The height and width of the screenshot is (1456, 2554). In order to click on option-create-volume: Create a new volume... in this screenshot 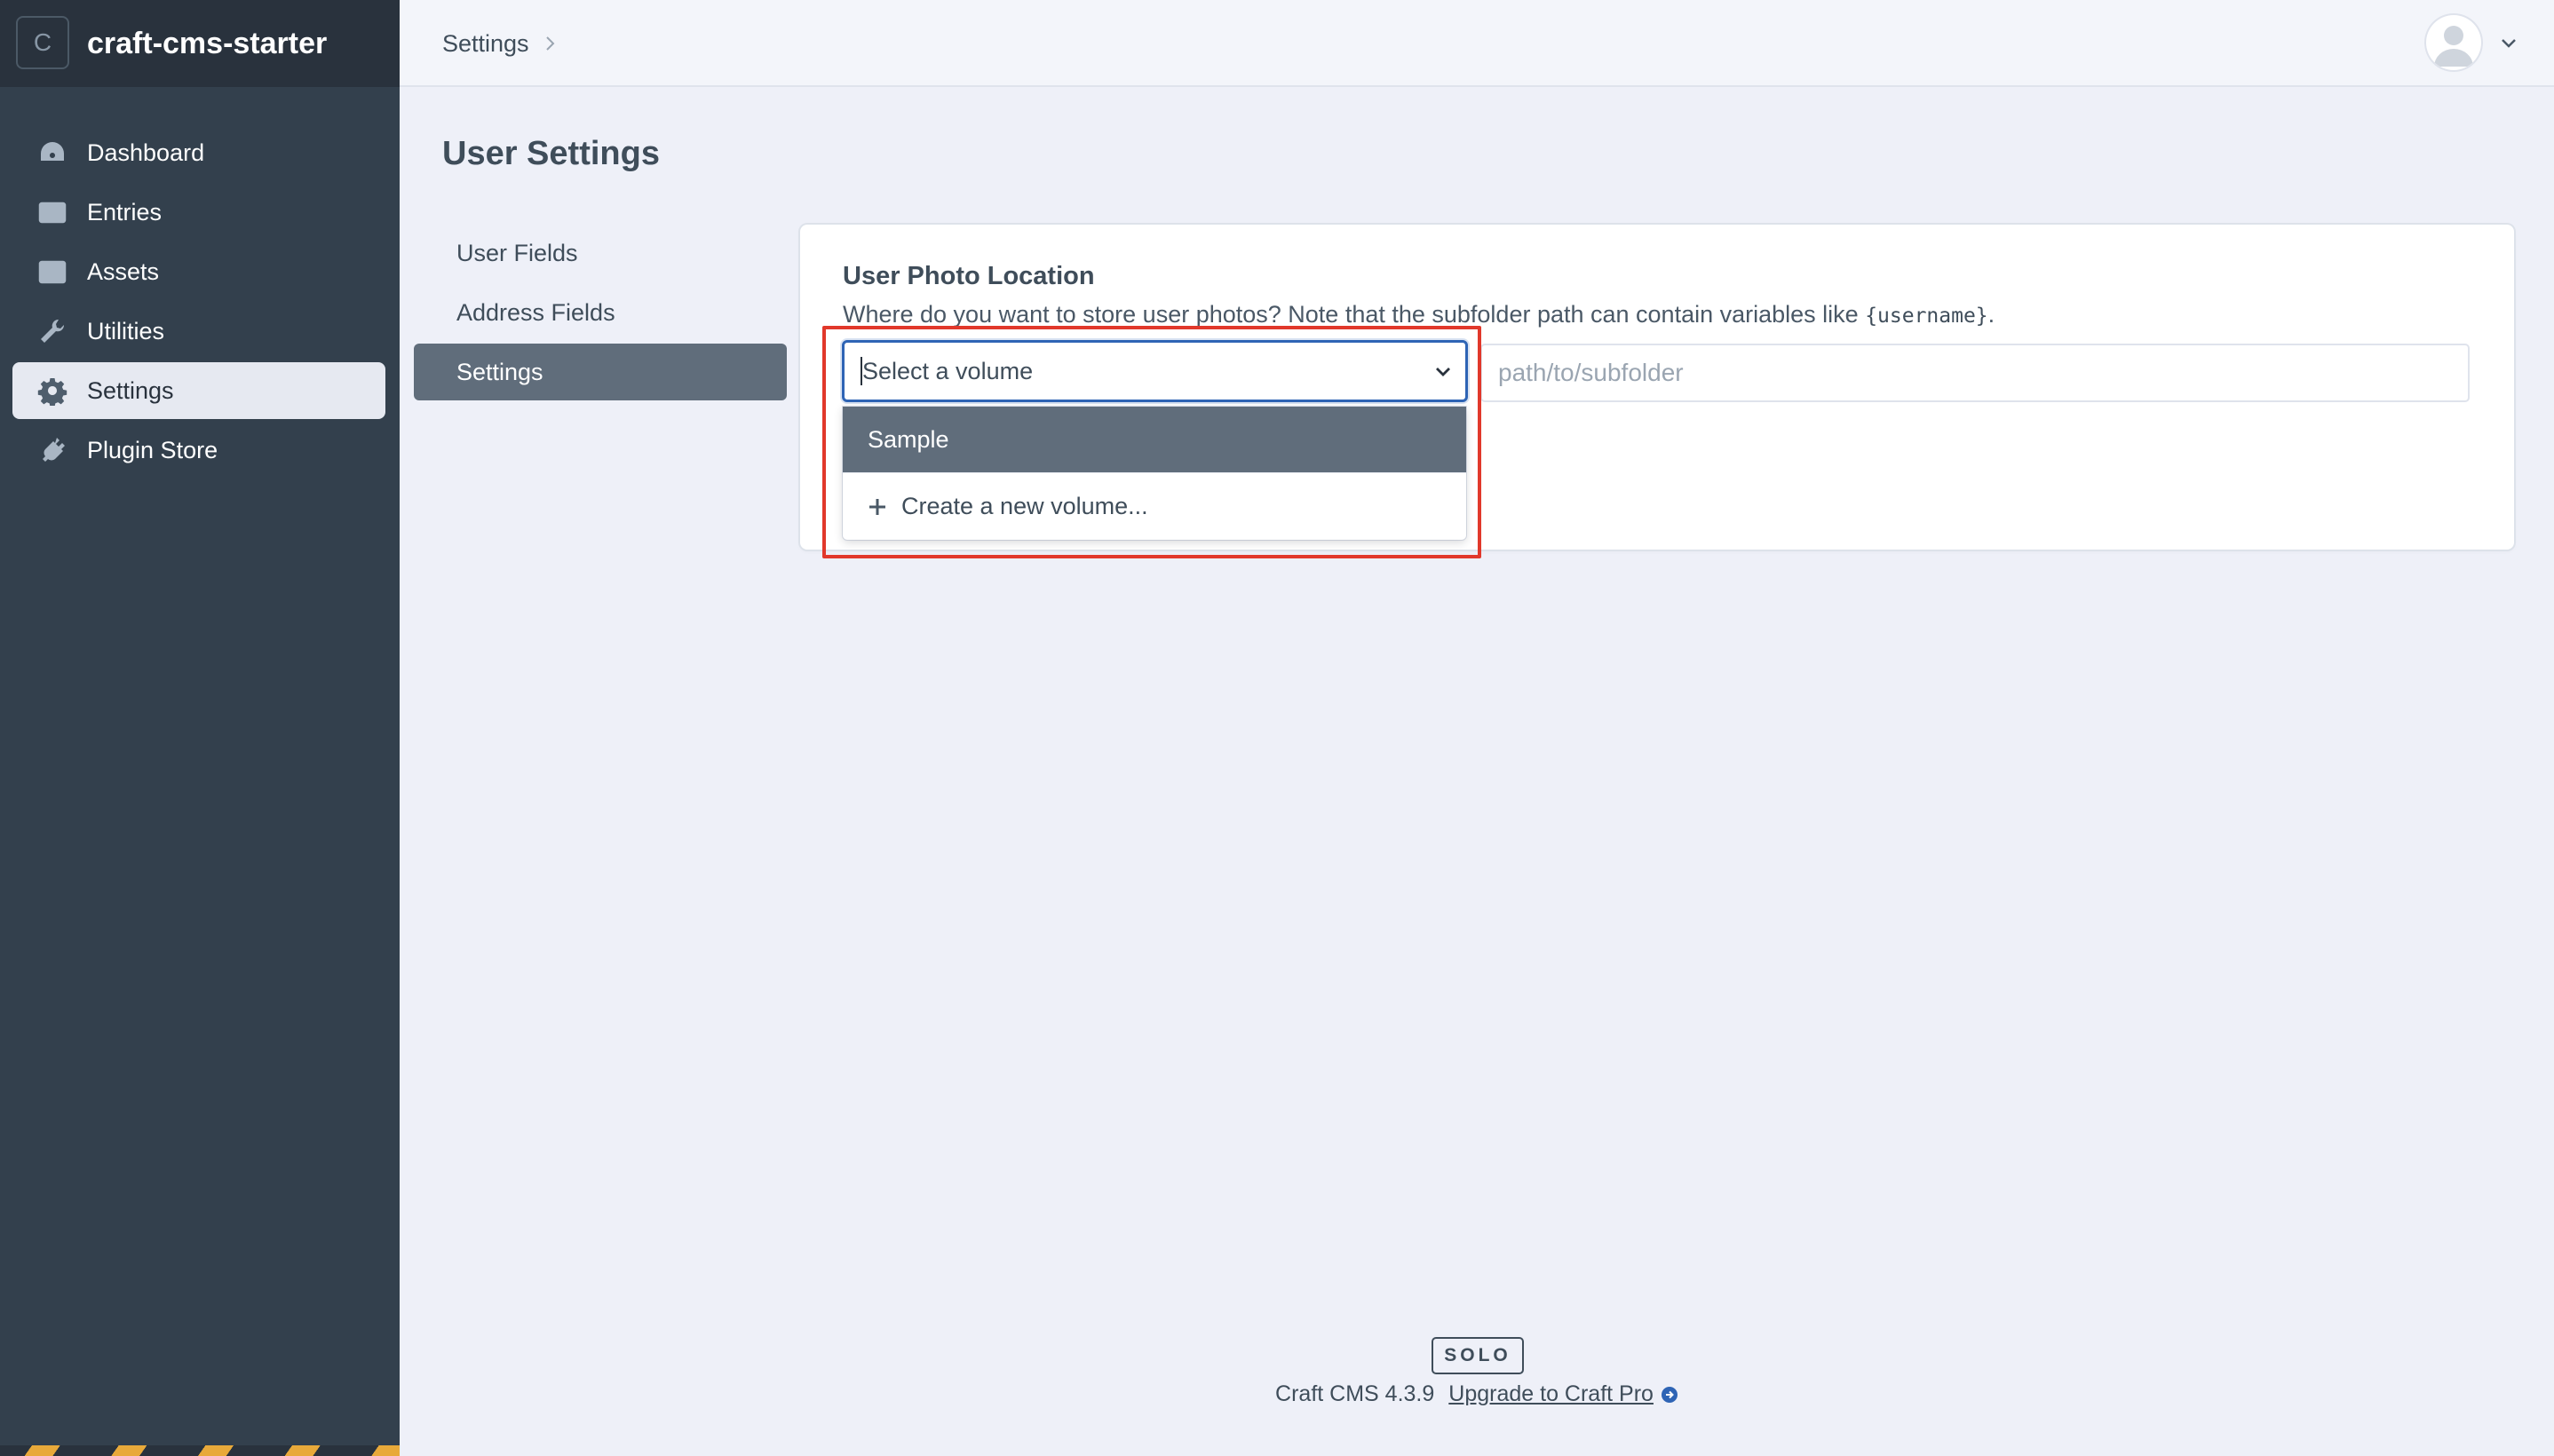, I will do `click(1155, 506)`.